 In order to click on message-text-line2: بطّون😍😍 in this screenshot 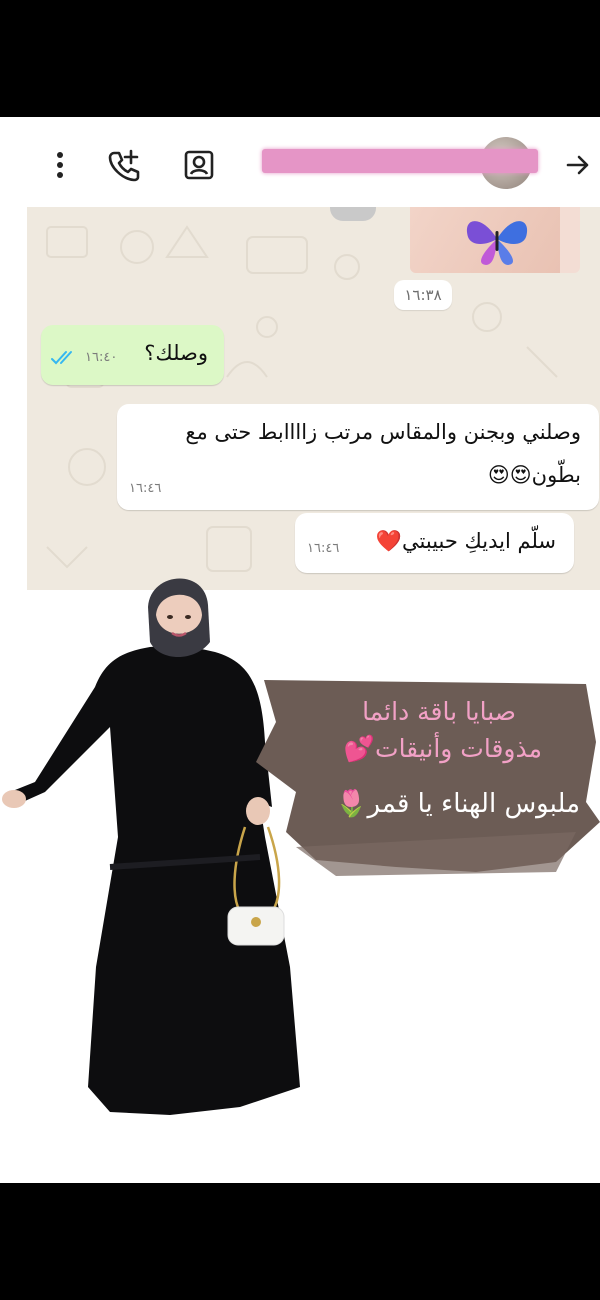, I will do `click(534, 475)`.